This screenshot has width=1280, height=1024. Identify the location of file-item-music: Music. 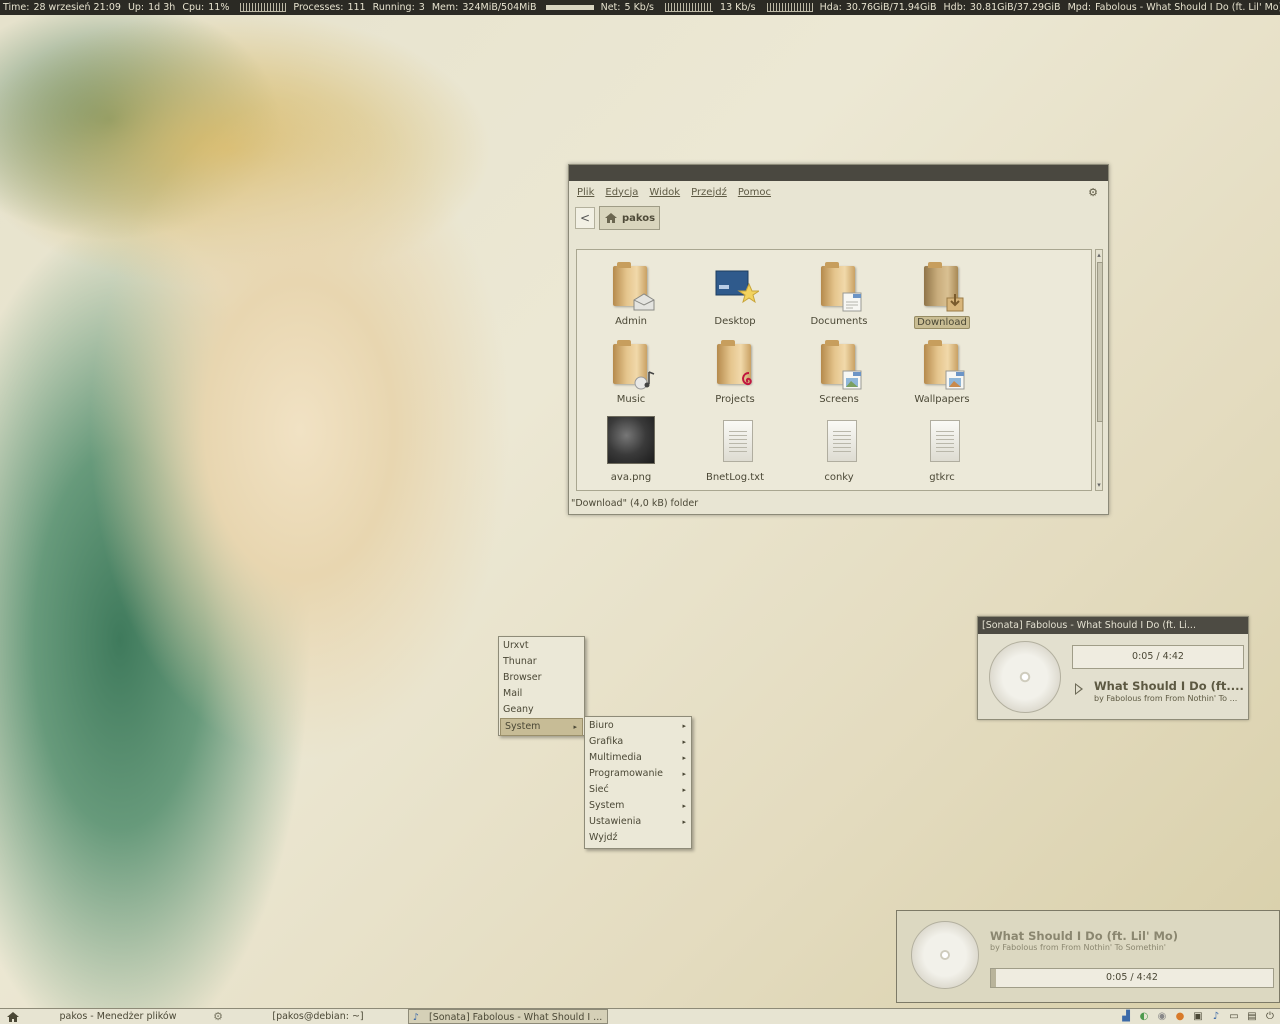
(631, 371).